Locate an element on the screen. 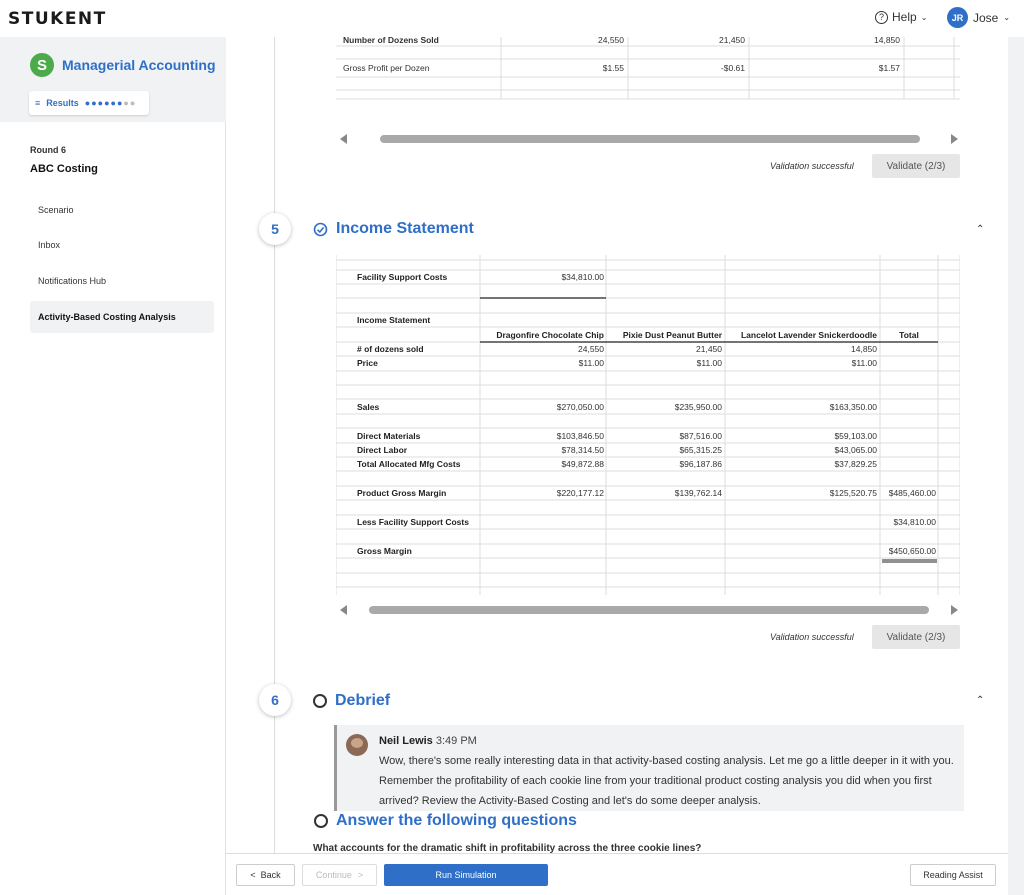  questions-heading: Answer the following questions is located at coordinates (445, 821).